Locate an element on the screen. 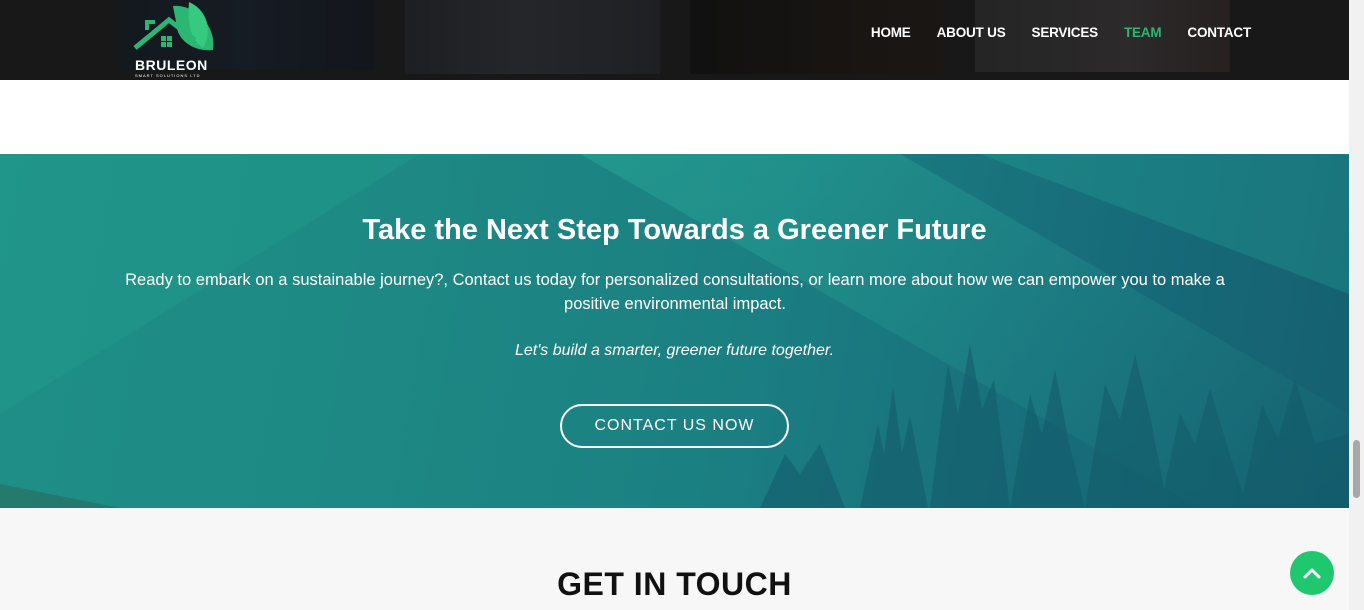  scrollbar-thumb is located at coordinates (1356, 469).